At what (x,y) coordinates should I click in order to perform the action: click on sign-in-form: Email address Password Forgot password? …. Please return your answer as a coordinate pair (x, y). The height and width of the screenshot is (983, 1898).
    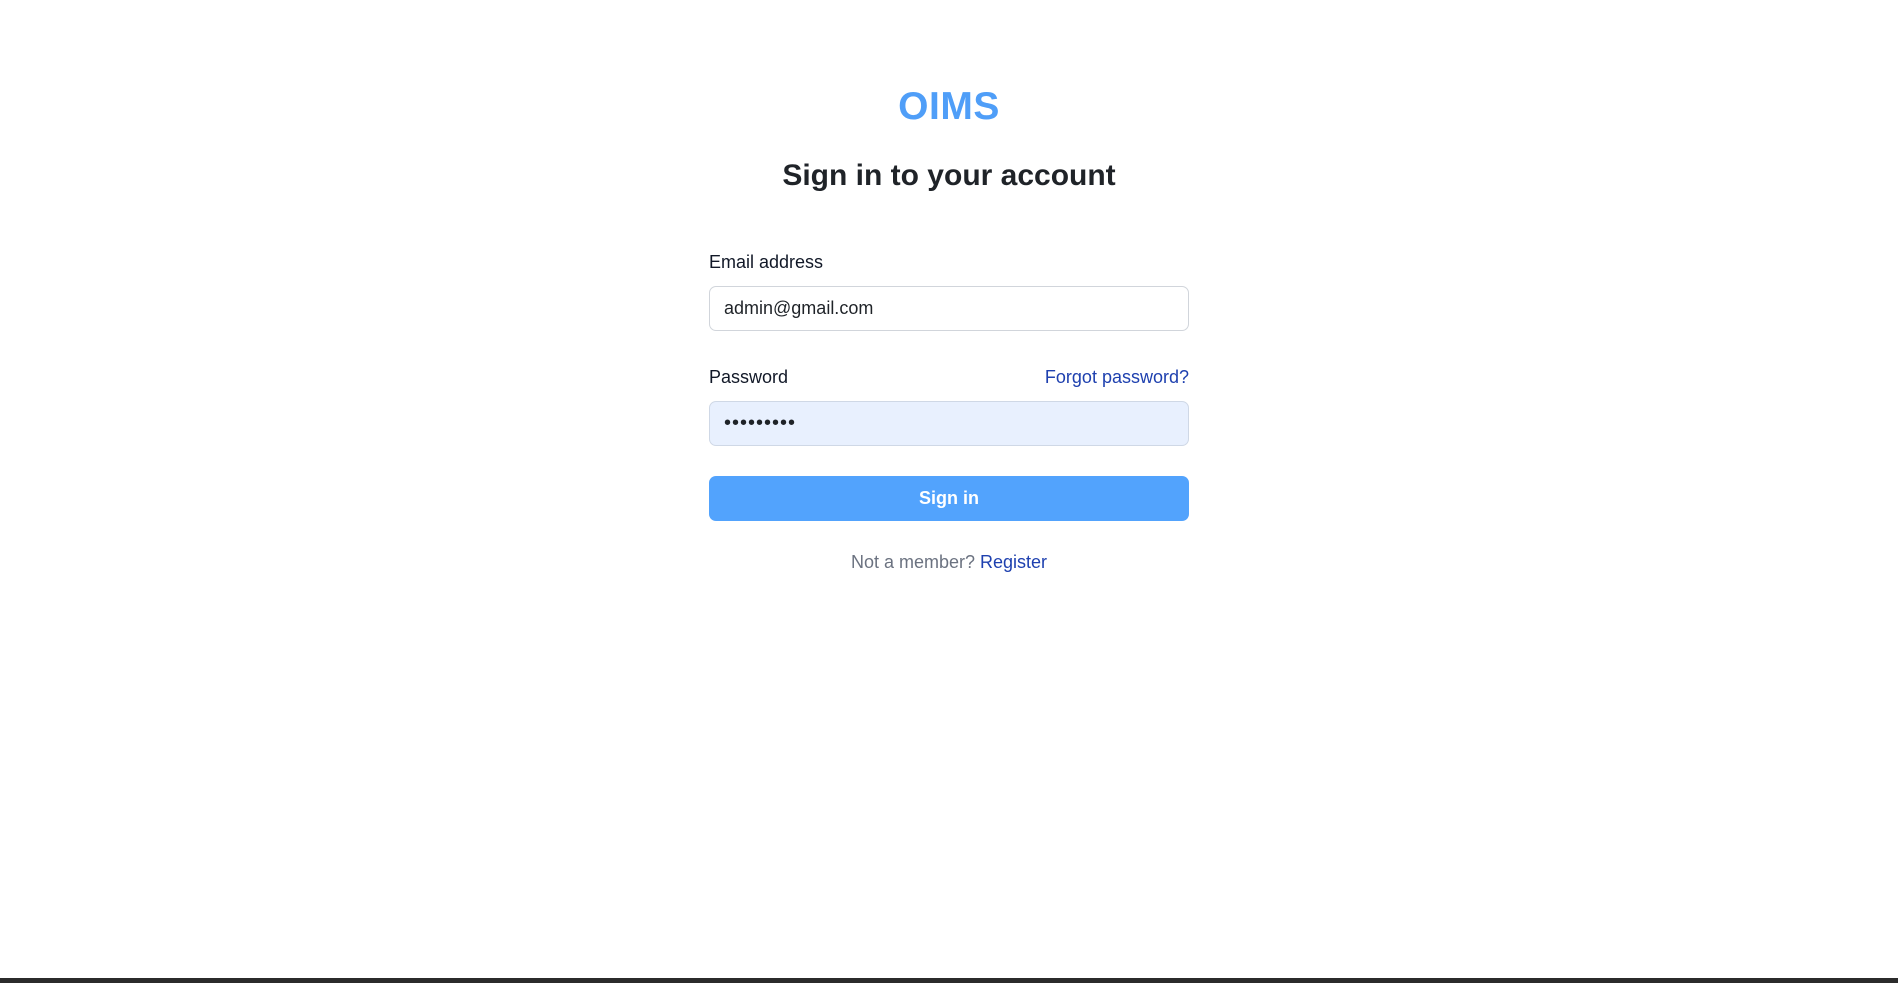
    Looking at the image, I should click on (949, 412).